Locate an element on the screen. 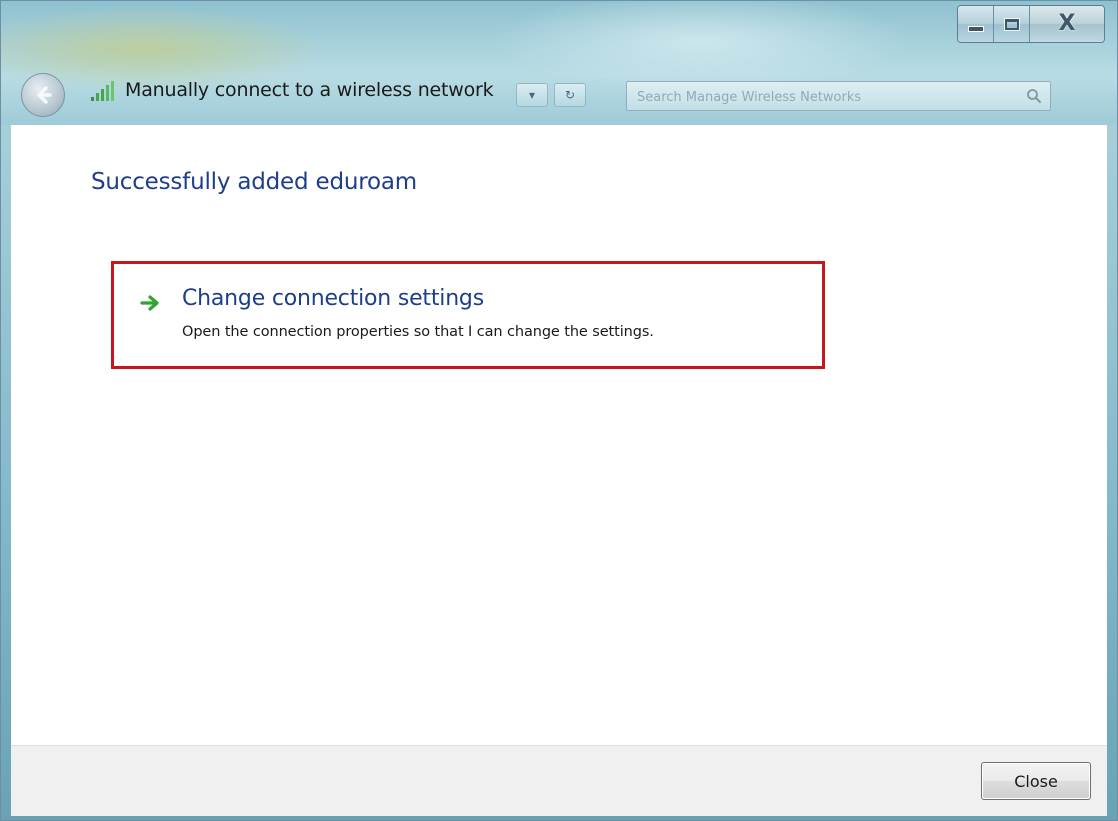 The image size is (1118, 821). back-arrow-icon is located at coordinates (44, 95).